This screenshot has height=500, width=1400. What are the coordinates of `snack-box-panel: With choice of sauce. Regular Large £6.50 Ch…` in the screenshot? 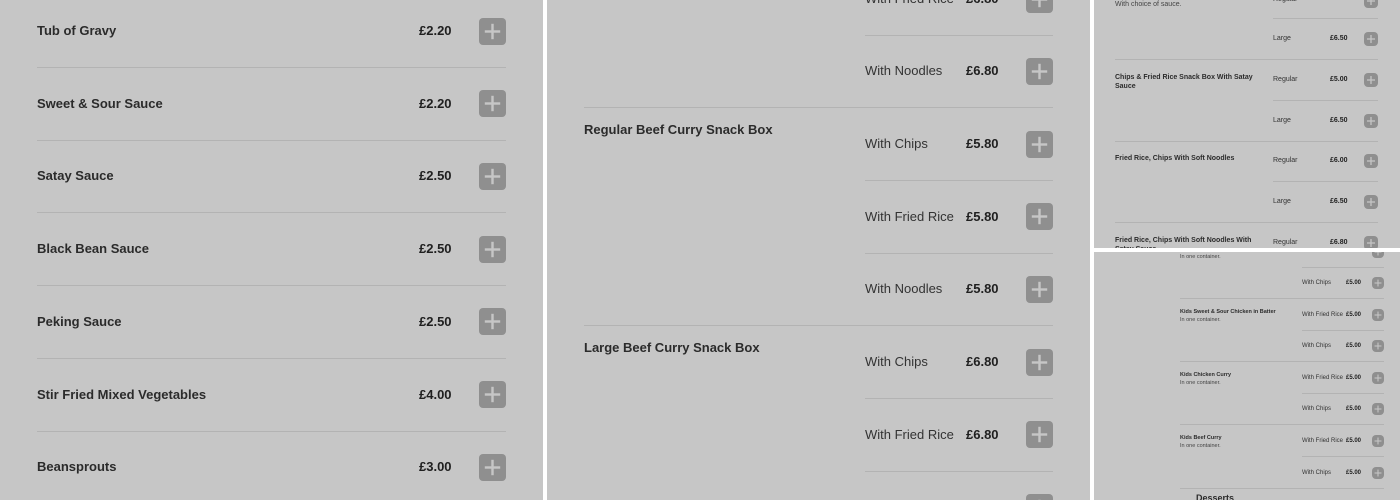 It's located at (1247, 124).